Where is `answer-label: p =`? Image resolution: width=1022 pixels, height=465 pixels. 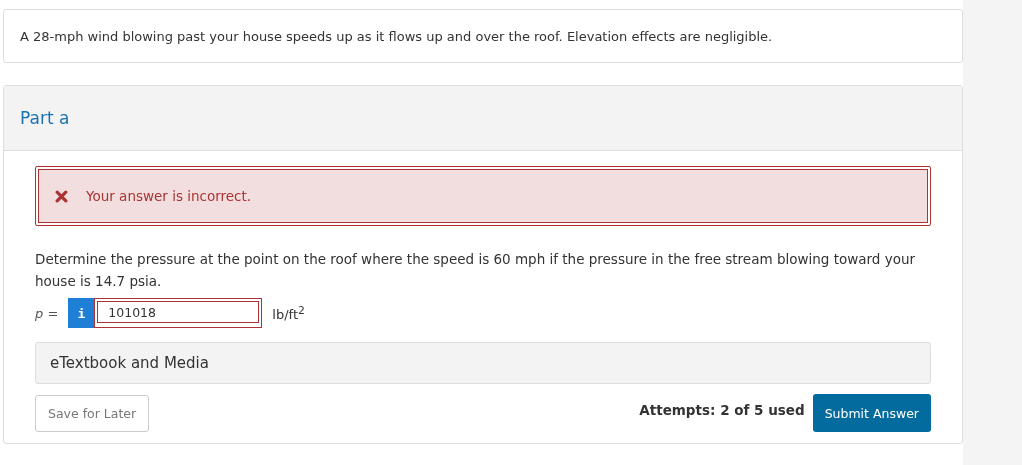
answer-label: p = is located at coordinates (47, 313).